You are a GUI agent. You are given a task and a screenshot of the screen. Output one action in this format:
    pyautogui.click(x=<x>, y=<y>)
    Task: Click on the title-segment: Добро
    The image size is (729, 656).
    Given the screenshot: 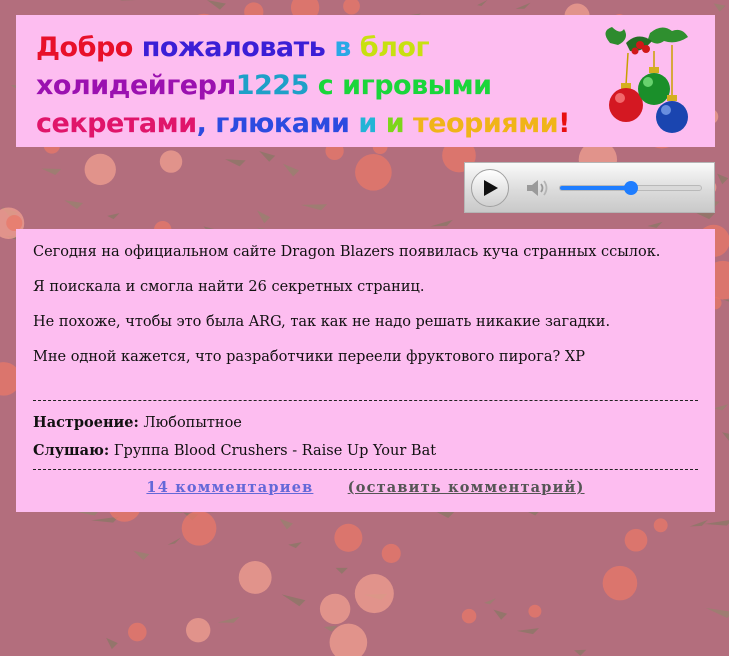 What is the action you would take?
    pyautogui.click(x=89, y=47)
    